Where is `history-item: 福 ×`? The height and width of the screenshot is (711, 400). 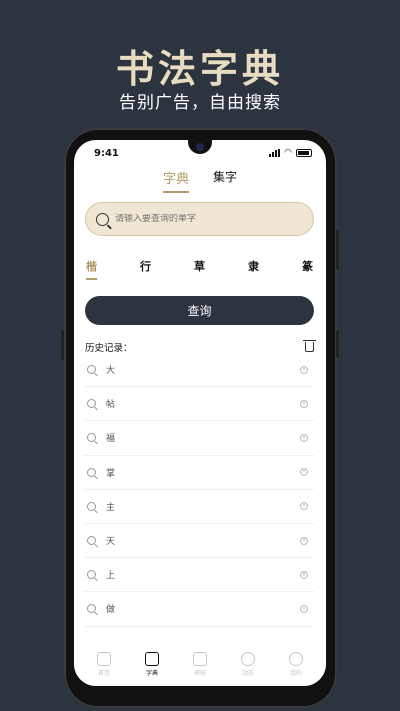 history-item: 福 × is located at coordinates (199, 438).